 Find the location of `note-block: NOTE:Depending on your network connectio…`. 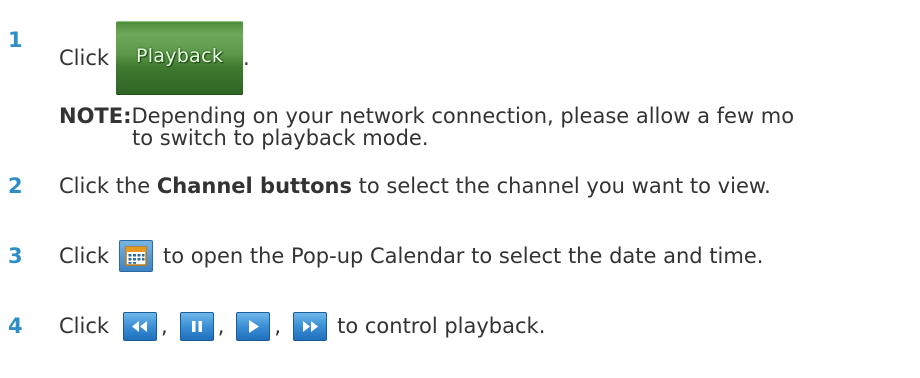

note-block: NOTE:Depending on your network connectio… is located at coordinates (426, 127).